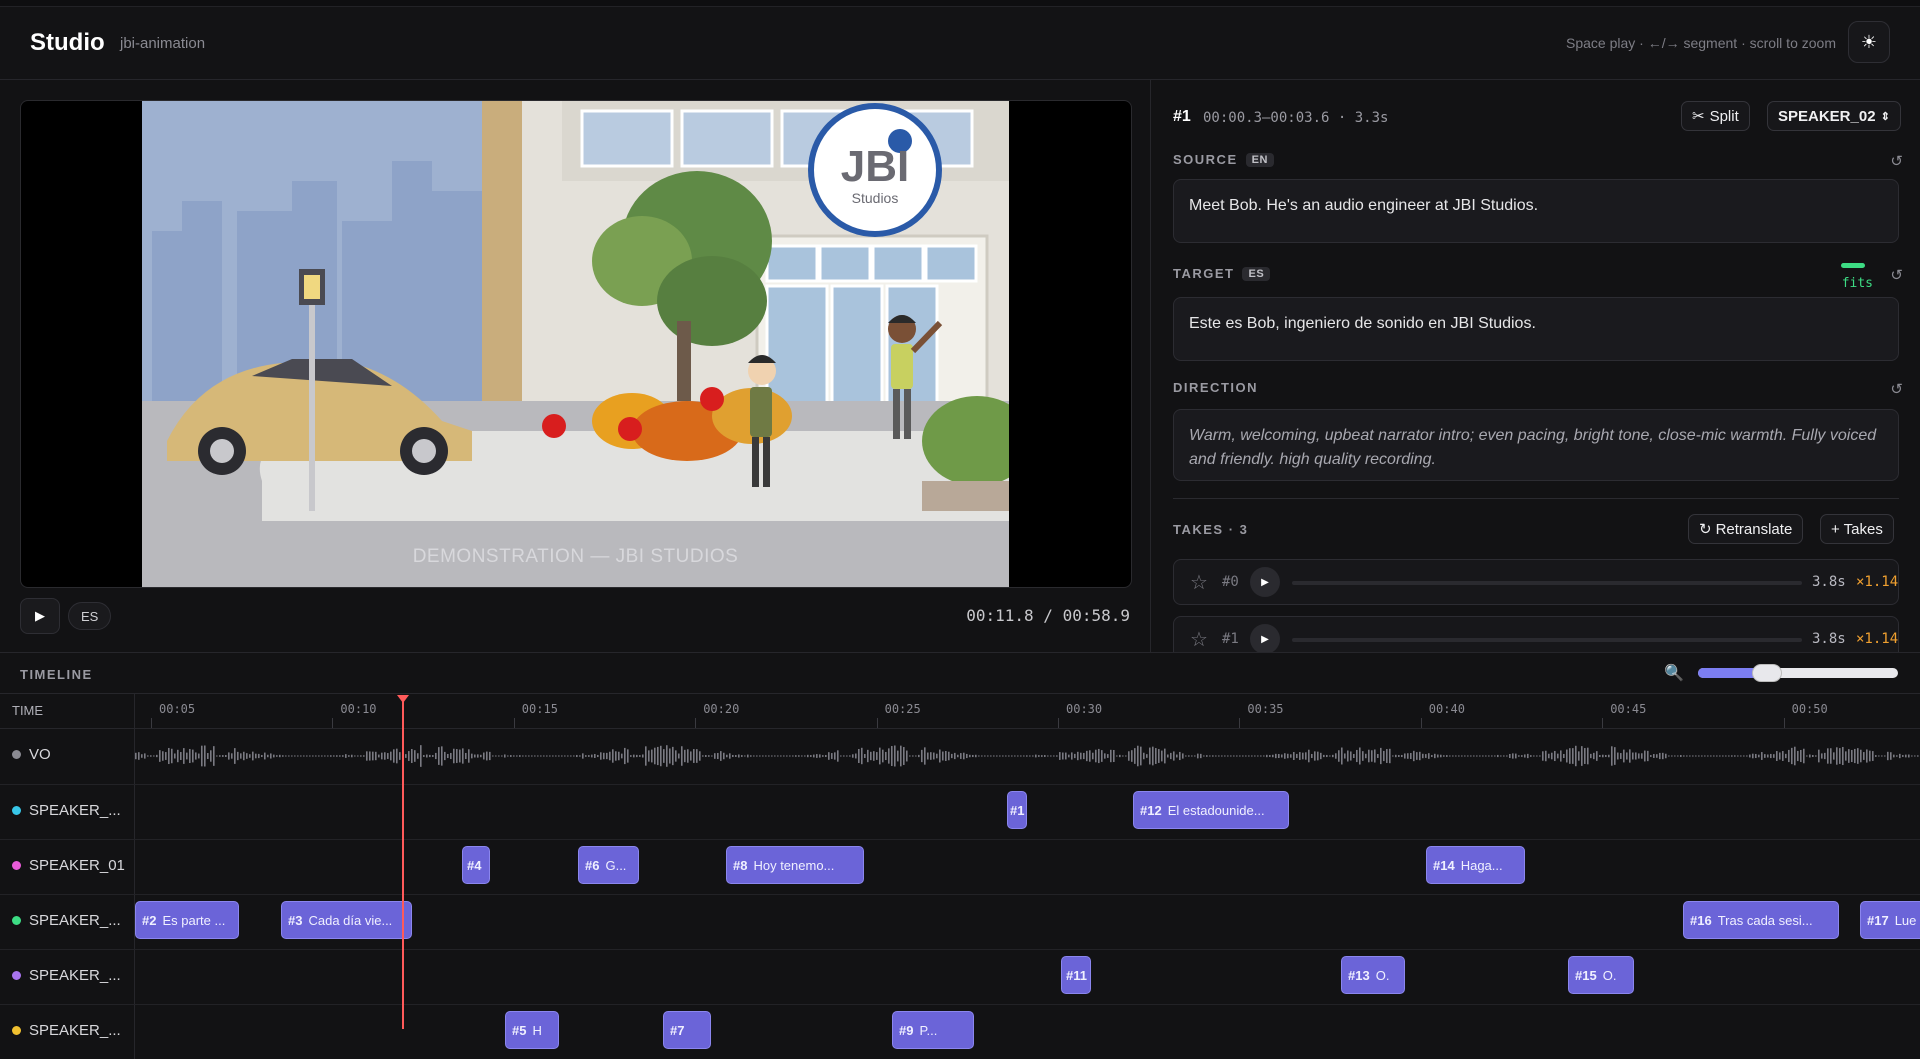 Image resolution: width=1920 pixels, height=1059 pixels. I want to click on timeline-segment: #4, so click(476, 865).